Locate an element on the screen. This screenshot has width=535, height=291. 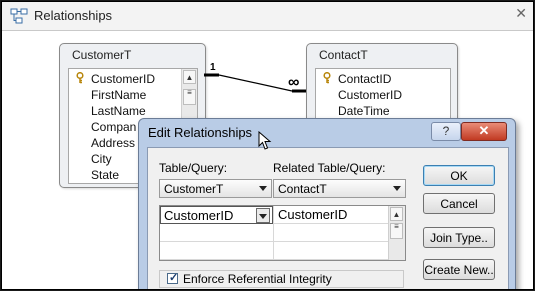
relationship-many-label: ∞ is located at coordinates (294, 82).